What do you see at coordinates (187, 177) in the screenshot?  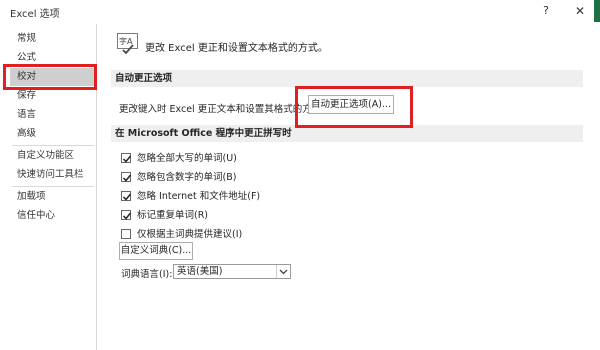 I see `option-label: 忽略包含数字的单词(B)` at bounding box center [187, 177].